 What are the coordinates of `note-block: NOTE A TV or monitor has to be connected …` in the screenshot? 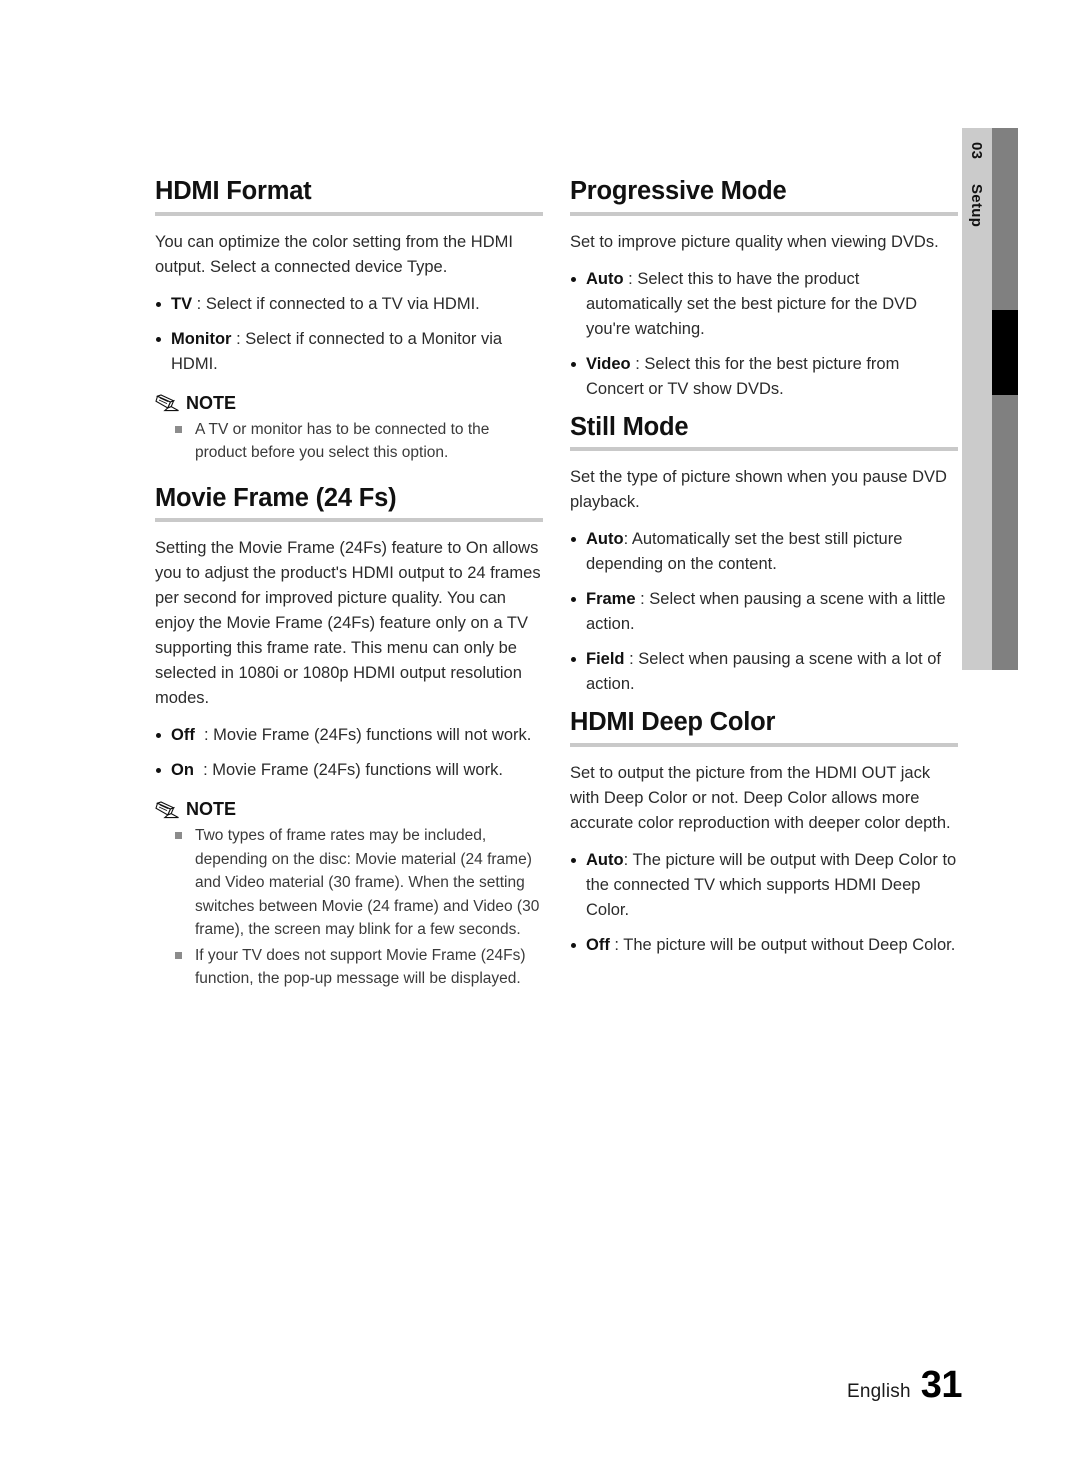 It's located at (349, 429).